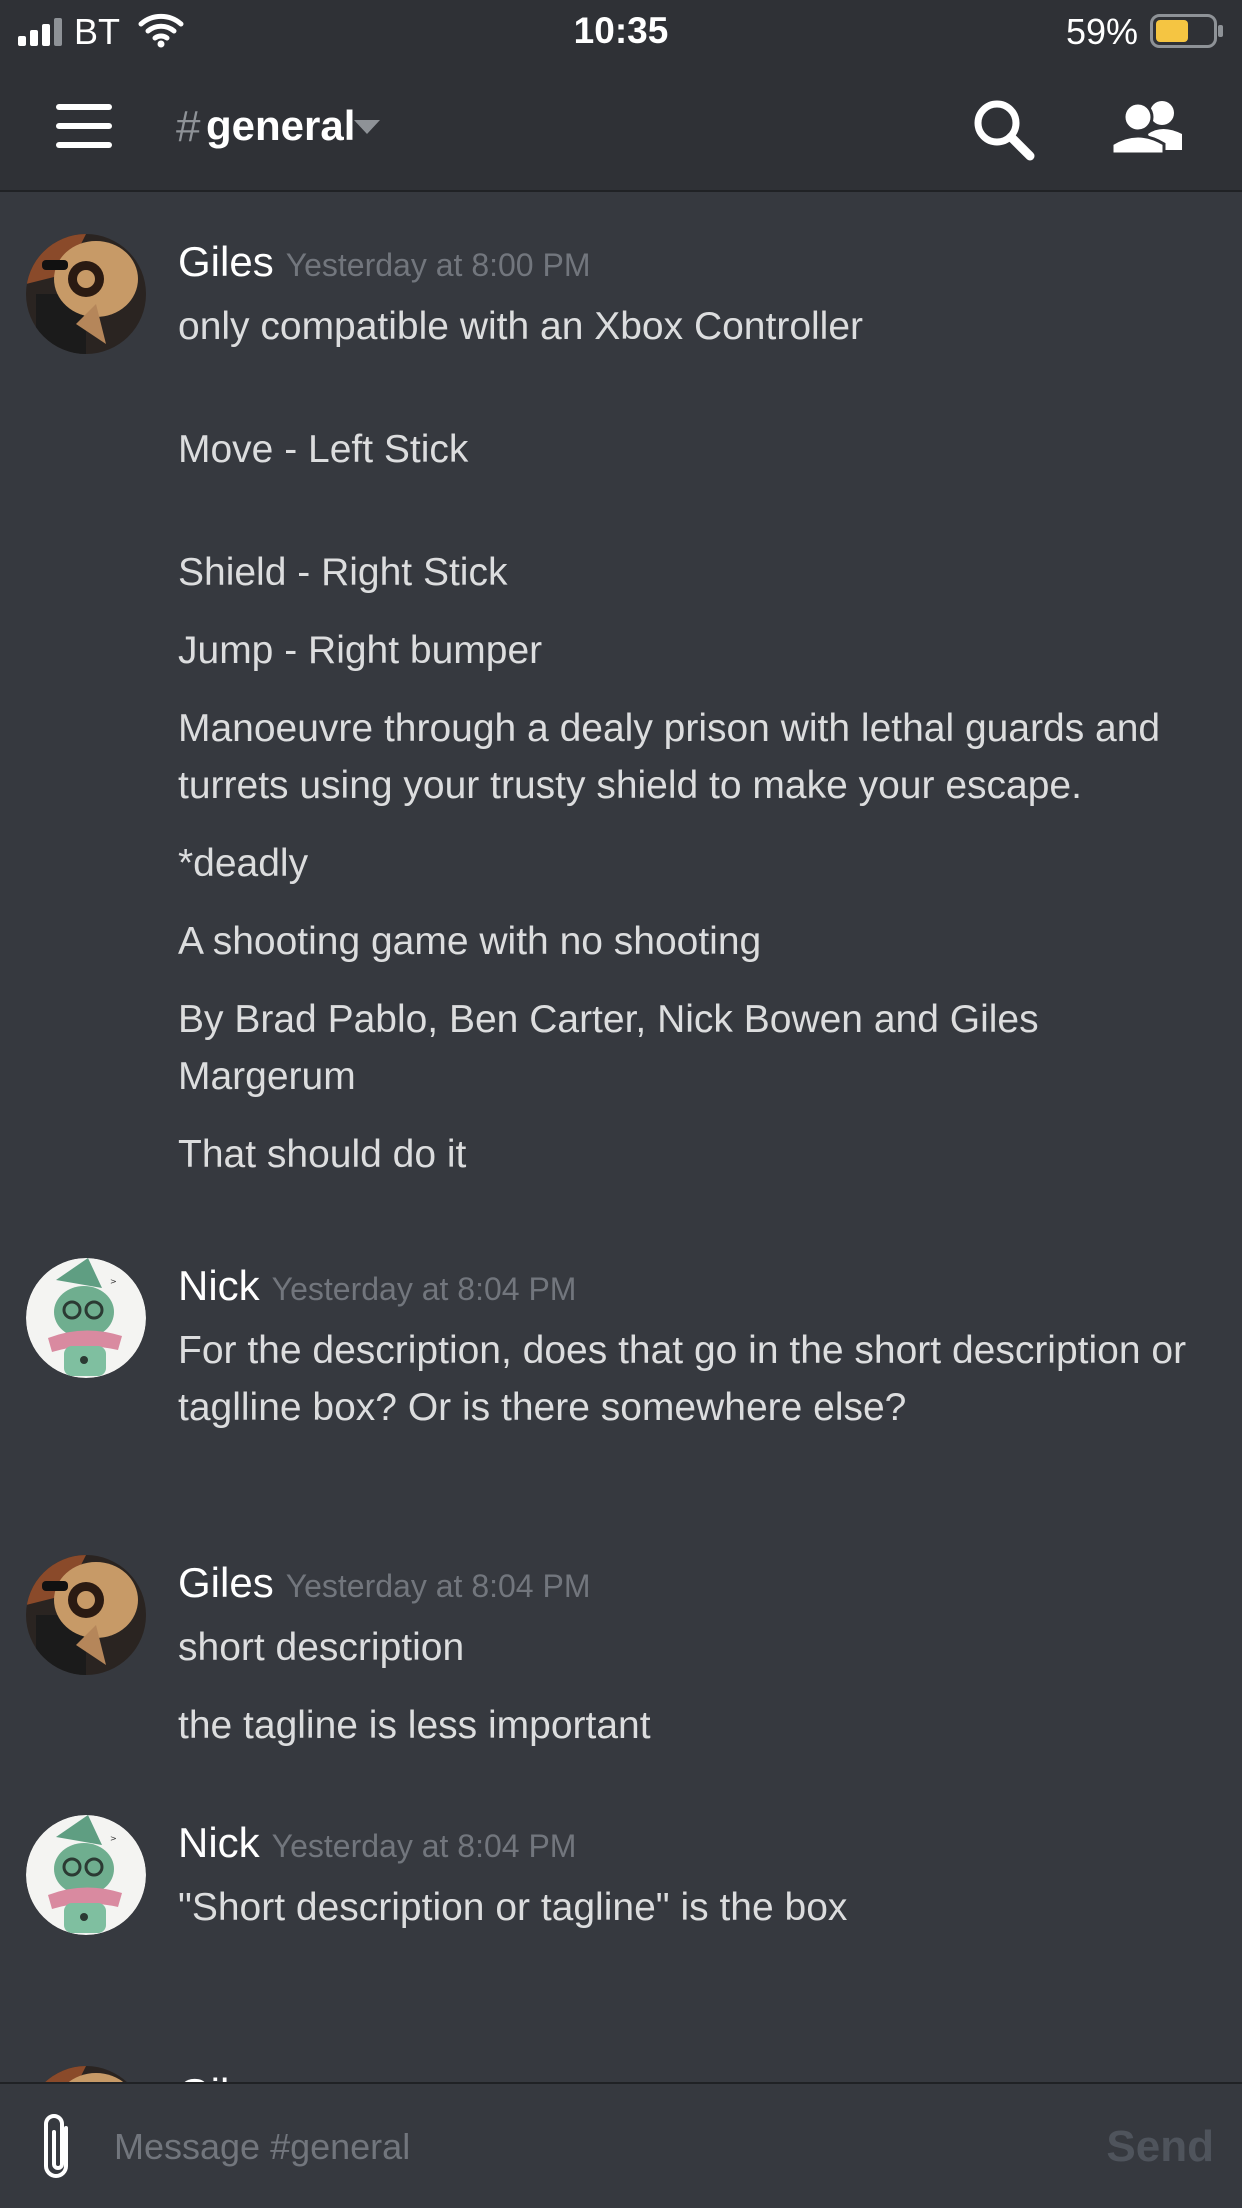 This screenshot has height=2208, width=1242. What do you see at coordinates (690, 1587) in the screenshot?
I see `message-header: Giles Yesterday at 8:04 PM` at bounding box center [690, 1587].